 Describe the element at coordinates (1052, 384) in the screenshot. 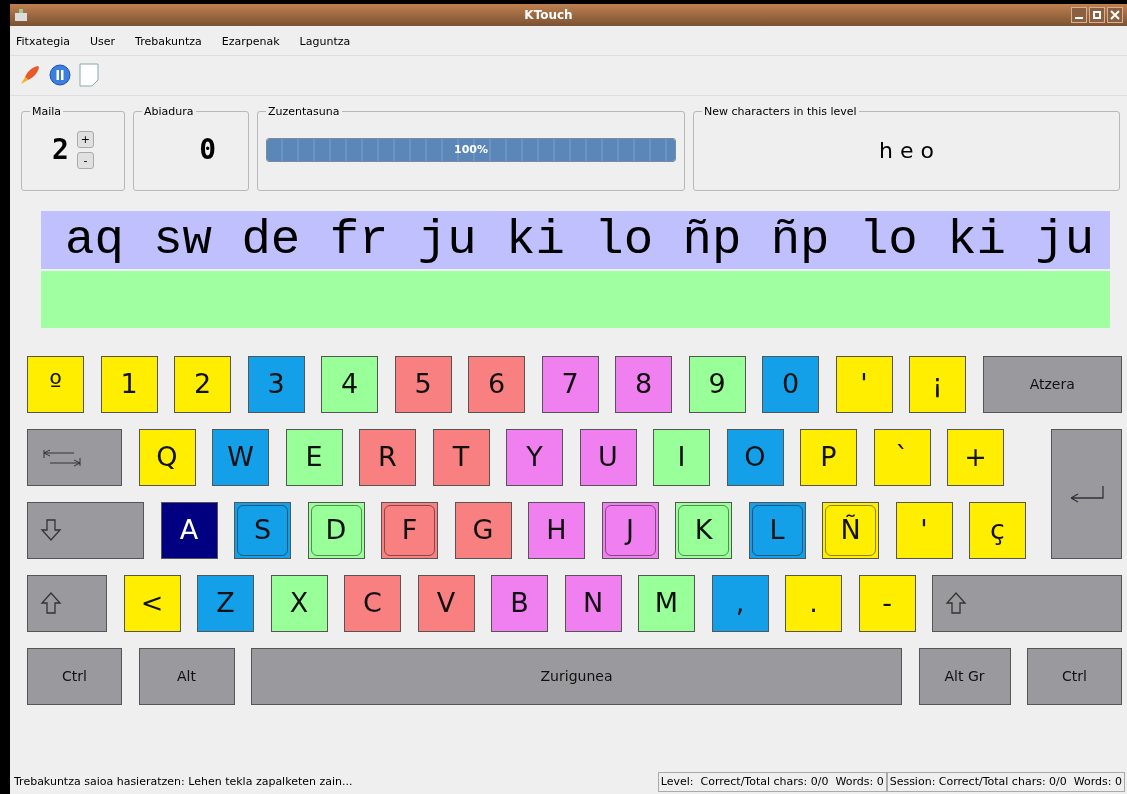

I see `keyboard-key: Atzera` at that location.